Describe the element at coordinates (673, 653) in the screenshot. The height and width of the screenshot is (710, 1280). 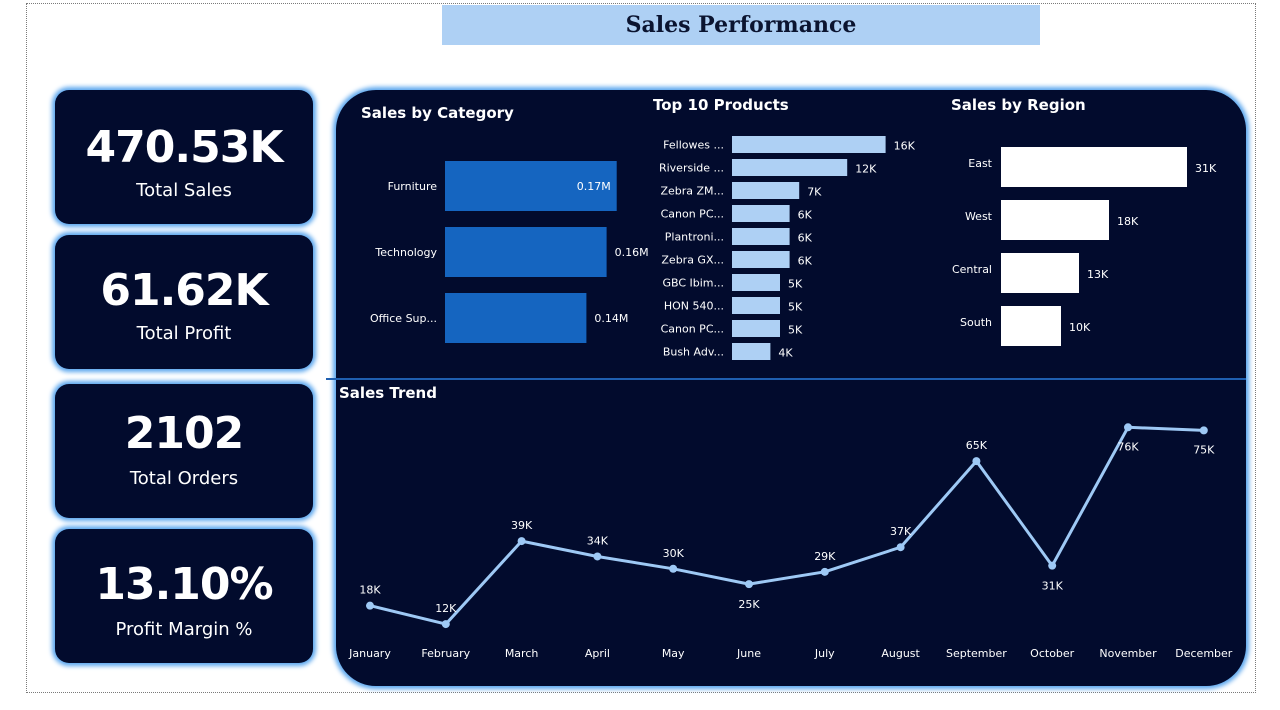
I see `trend-x-tick-label: May` at that location.